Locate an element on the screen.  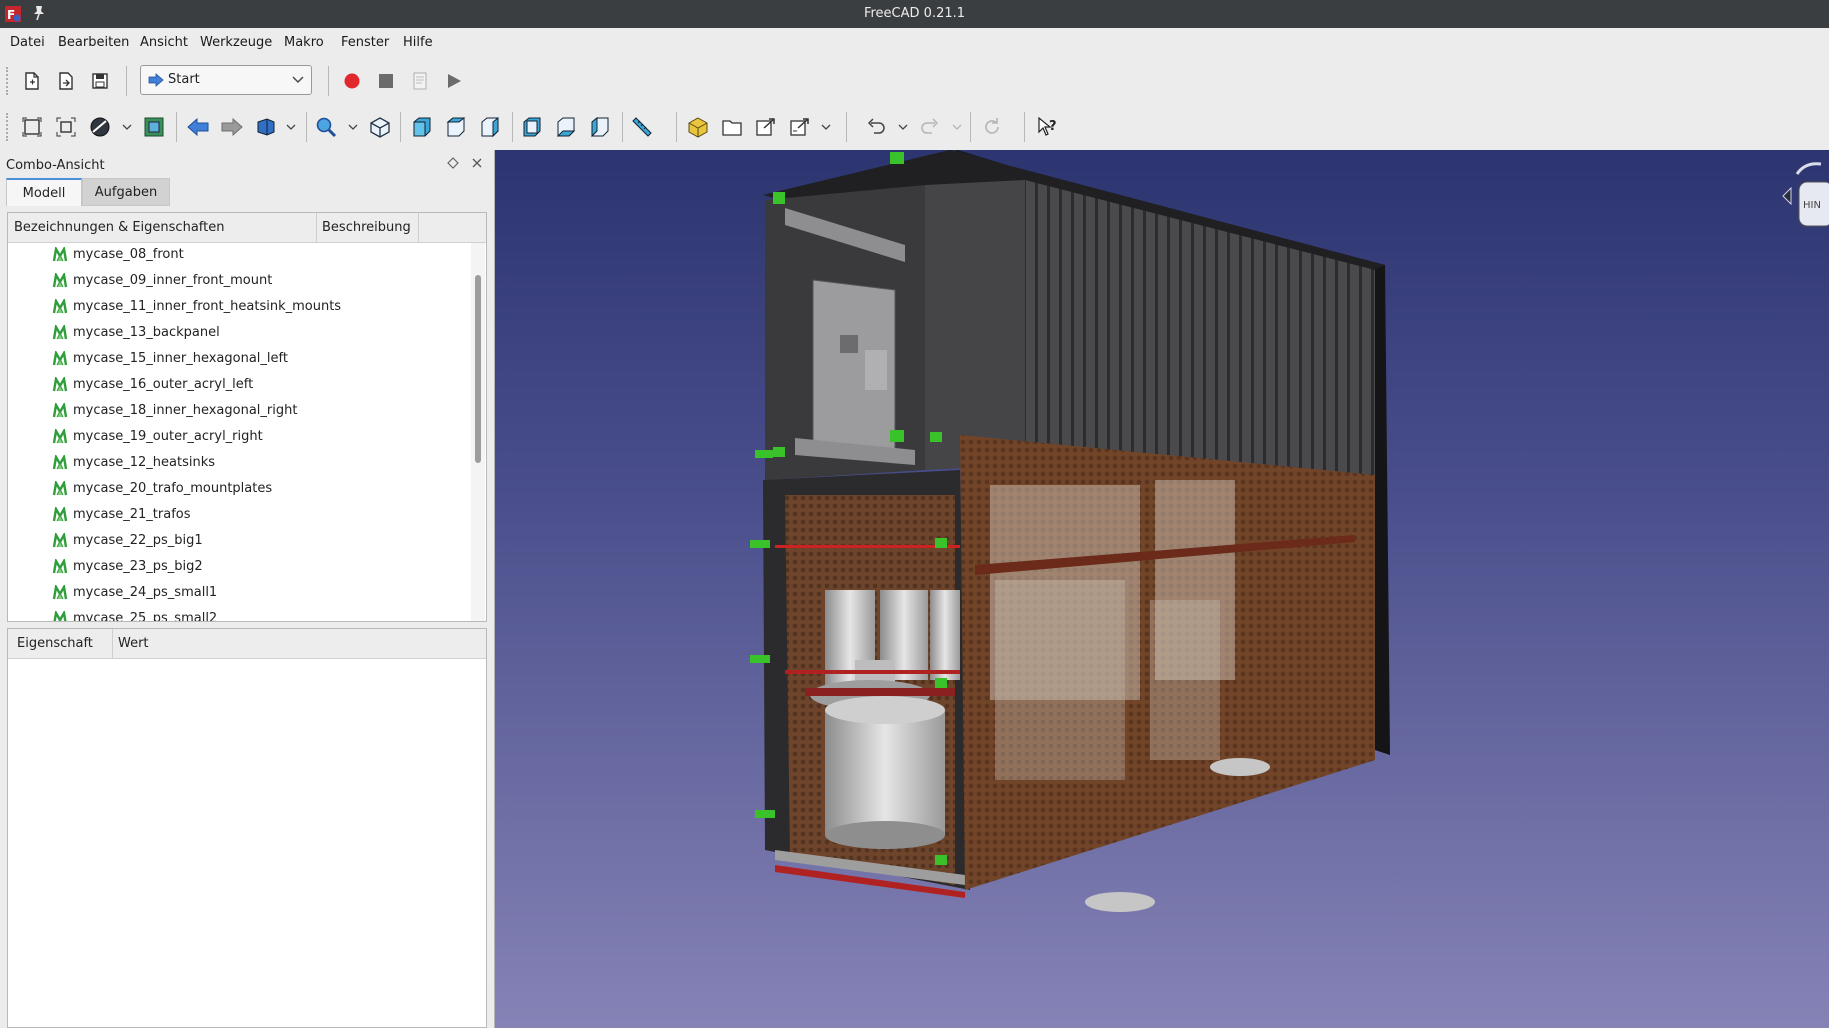
column-header-value: Wert is located at coordinates (133, 643).